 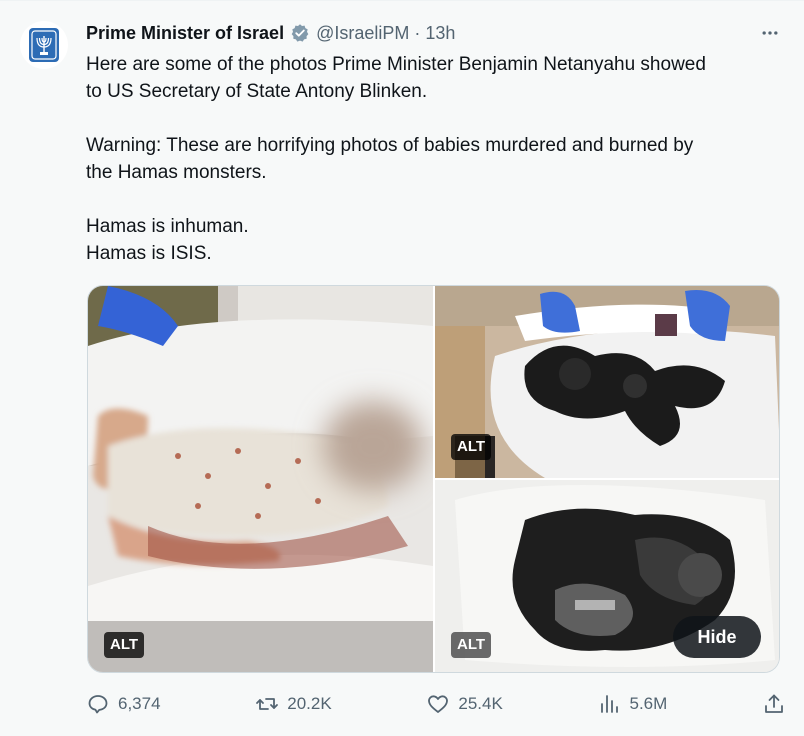 I want to click on avatar, so click(x=44, y=45).